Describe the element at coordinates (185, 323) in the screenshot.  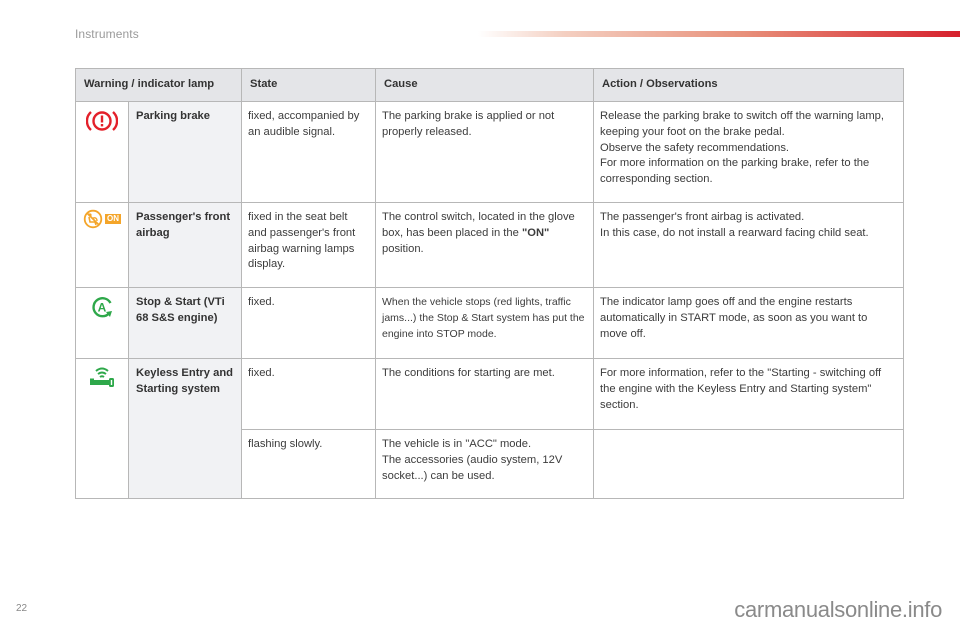
I see `lamp-name: Stop & Start (VTi 68 S&S engine)` at that location.